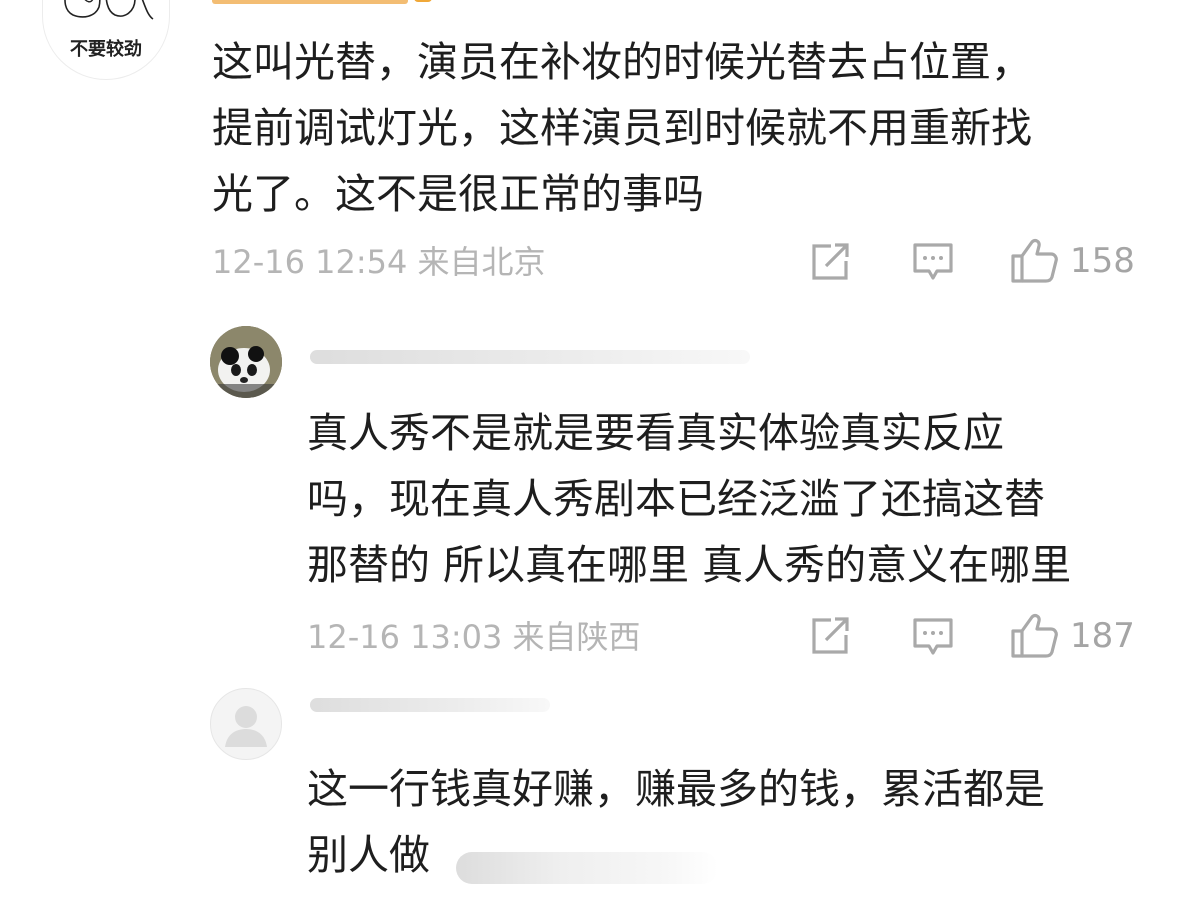 This screenshot has height=897, width=1179. What do you see at coordinates (676, 499) in the screenshot?
I see `comment-line: 吗，现在真人秀剧本已经泛滥了还搞这替` at bounding box center [676, 499].